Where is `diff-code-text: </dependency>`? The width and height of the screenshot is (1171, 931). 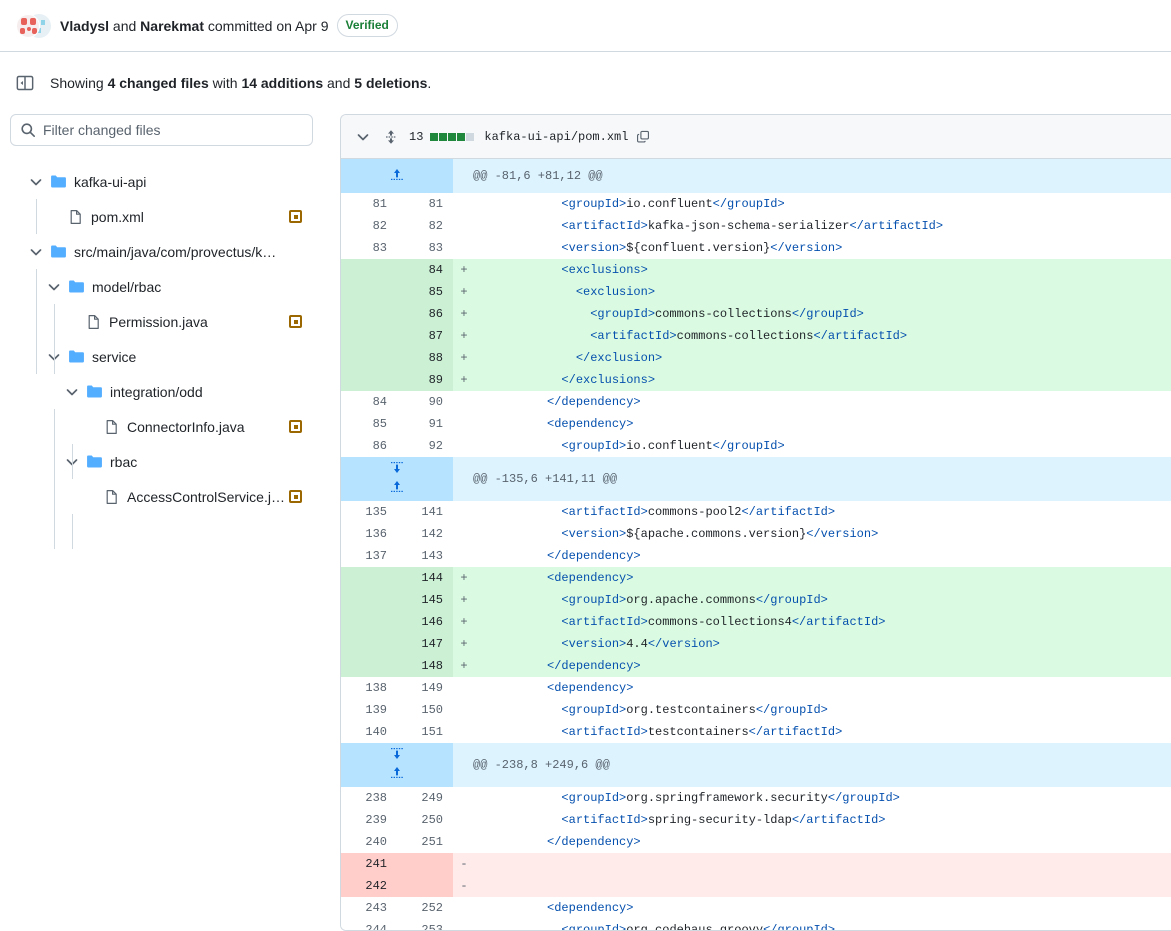 diff-code-text: </dependency> is located at coordinates (558, 556).